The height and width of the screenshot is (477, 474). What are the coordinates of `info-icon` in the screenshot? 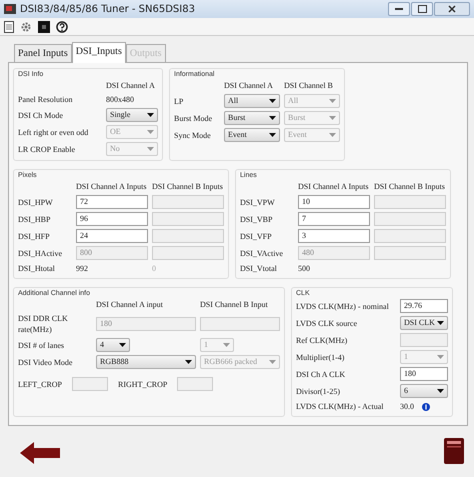 It's located at (426, 406).